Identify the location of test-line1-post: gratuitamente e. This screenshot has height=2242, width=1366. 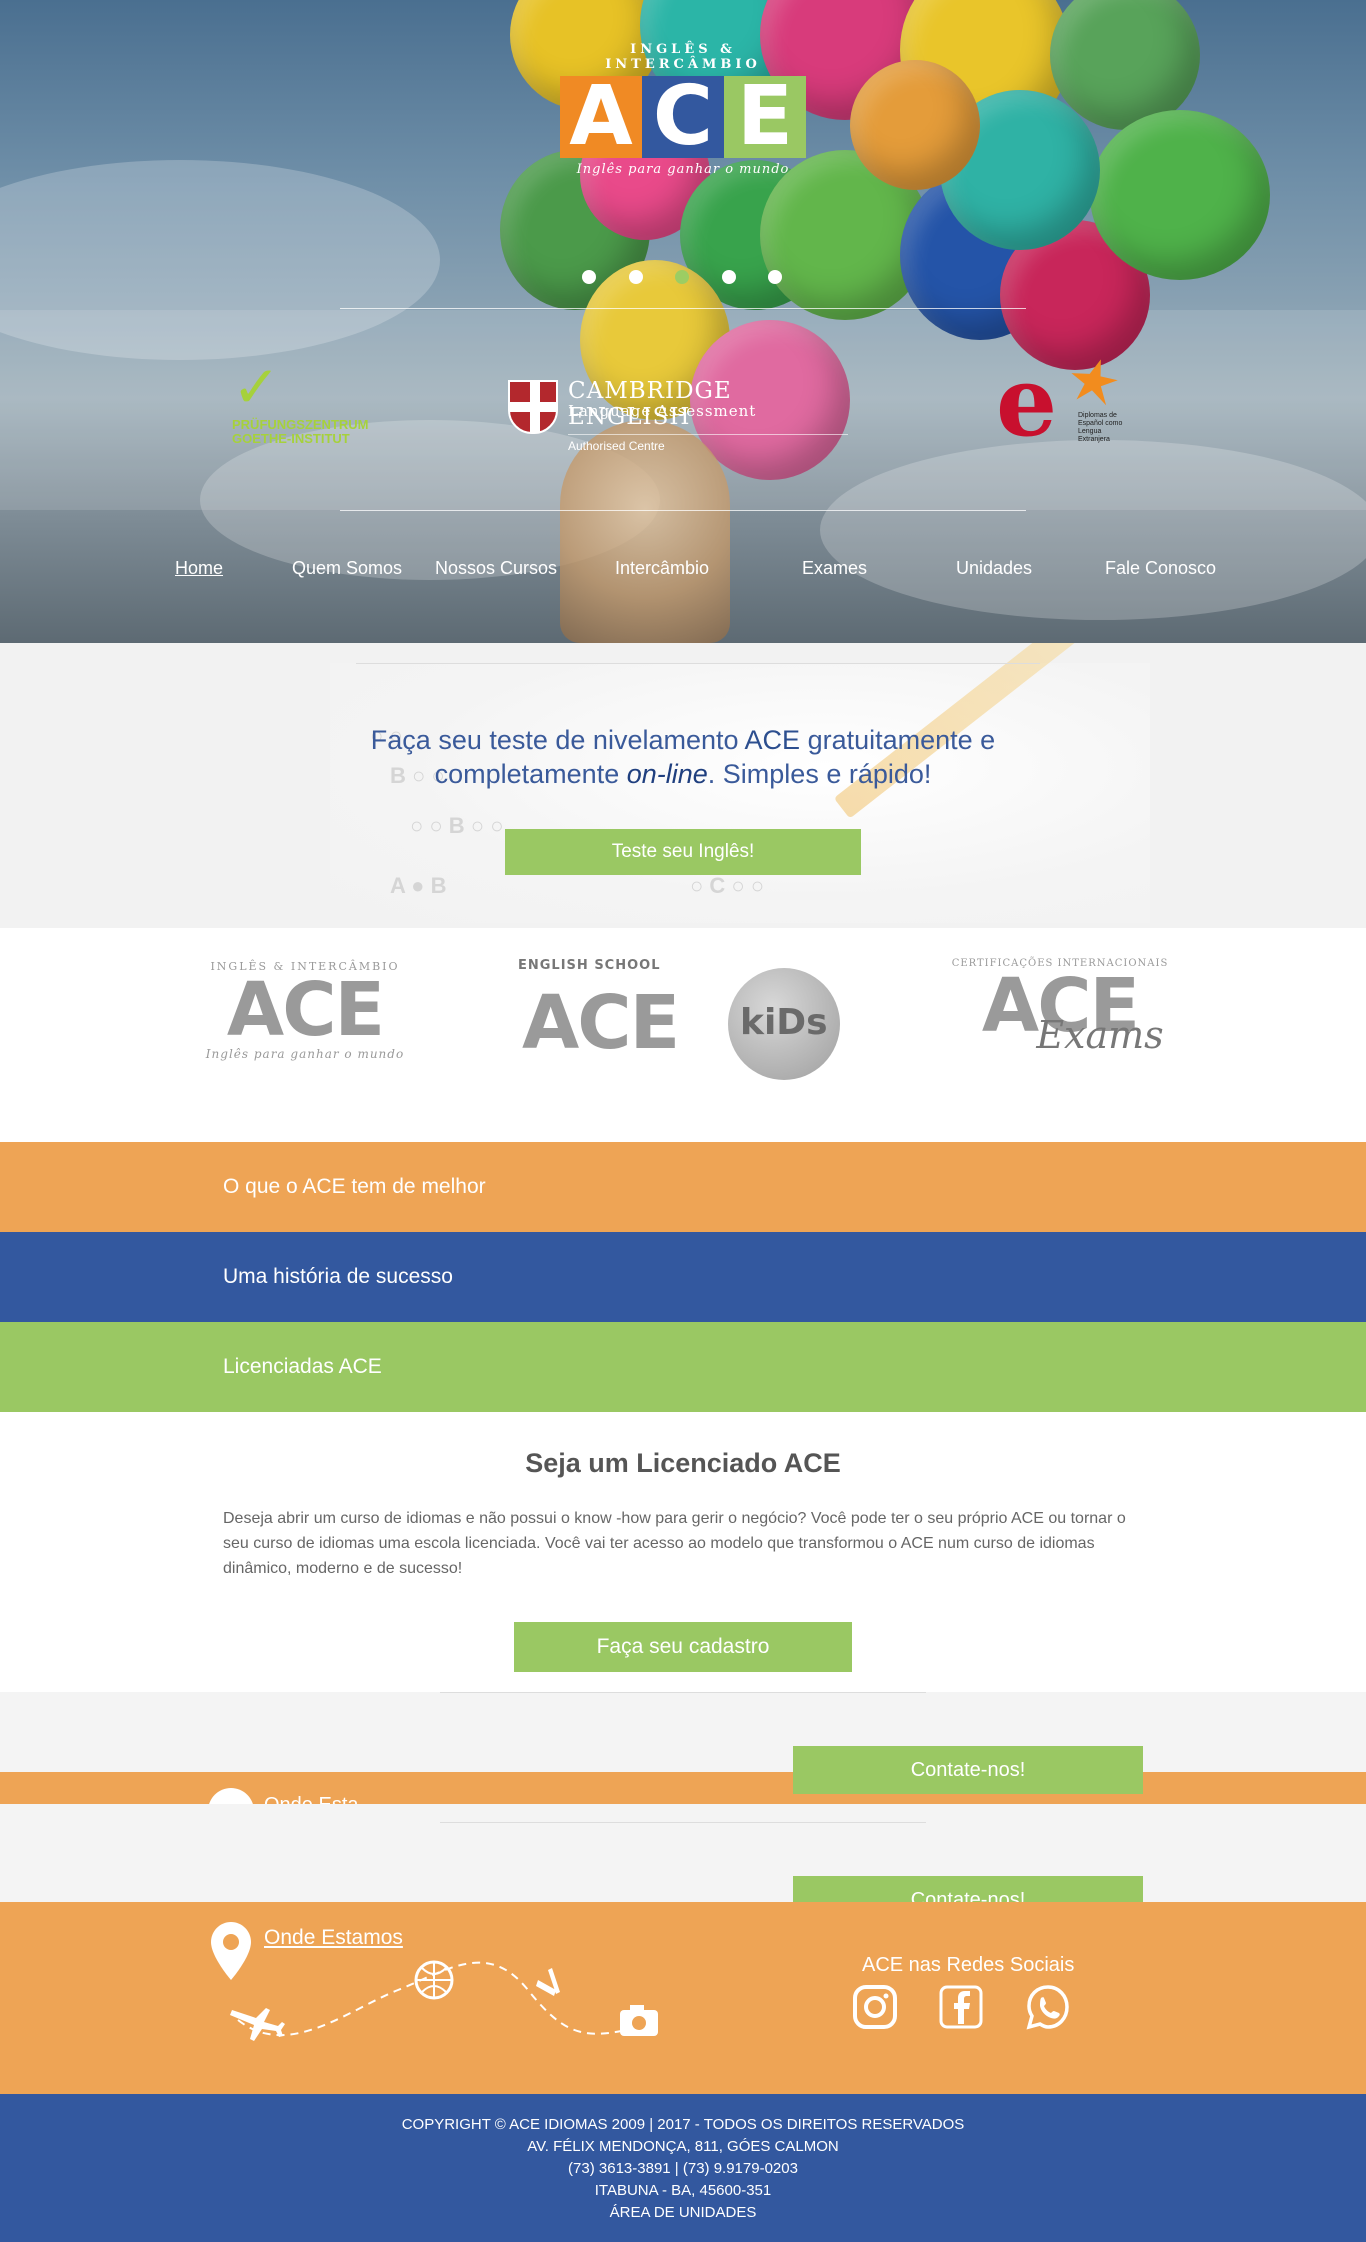
(898, 740).